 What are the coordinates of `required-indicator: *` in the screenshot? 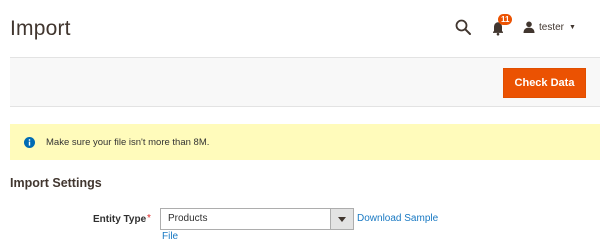 It's located at (149, 218).